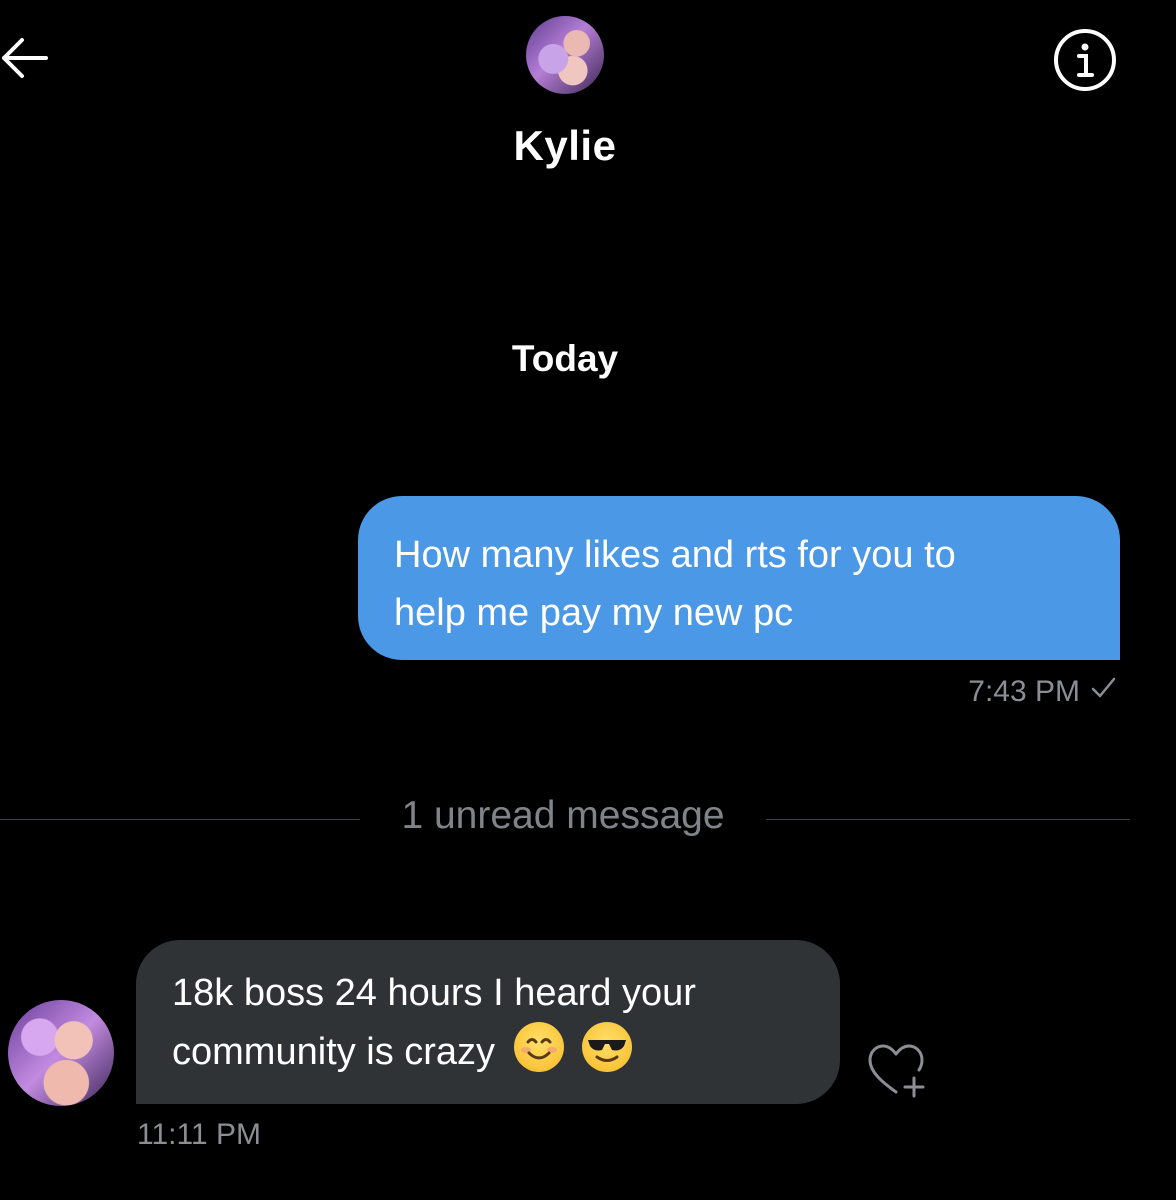 Image resolution: width=1176 pixels, height=1200 pixels. I want to click on day-separator: Today, so click(565, 358).